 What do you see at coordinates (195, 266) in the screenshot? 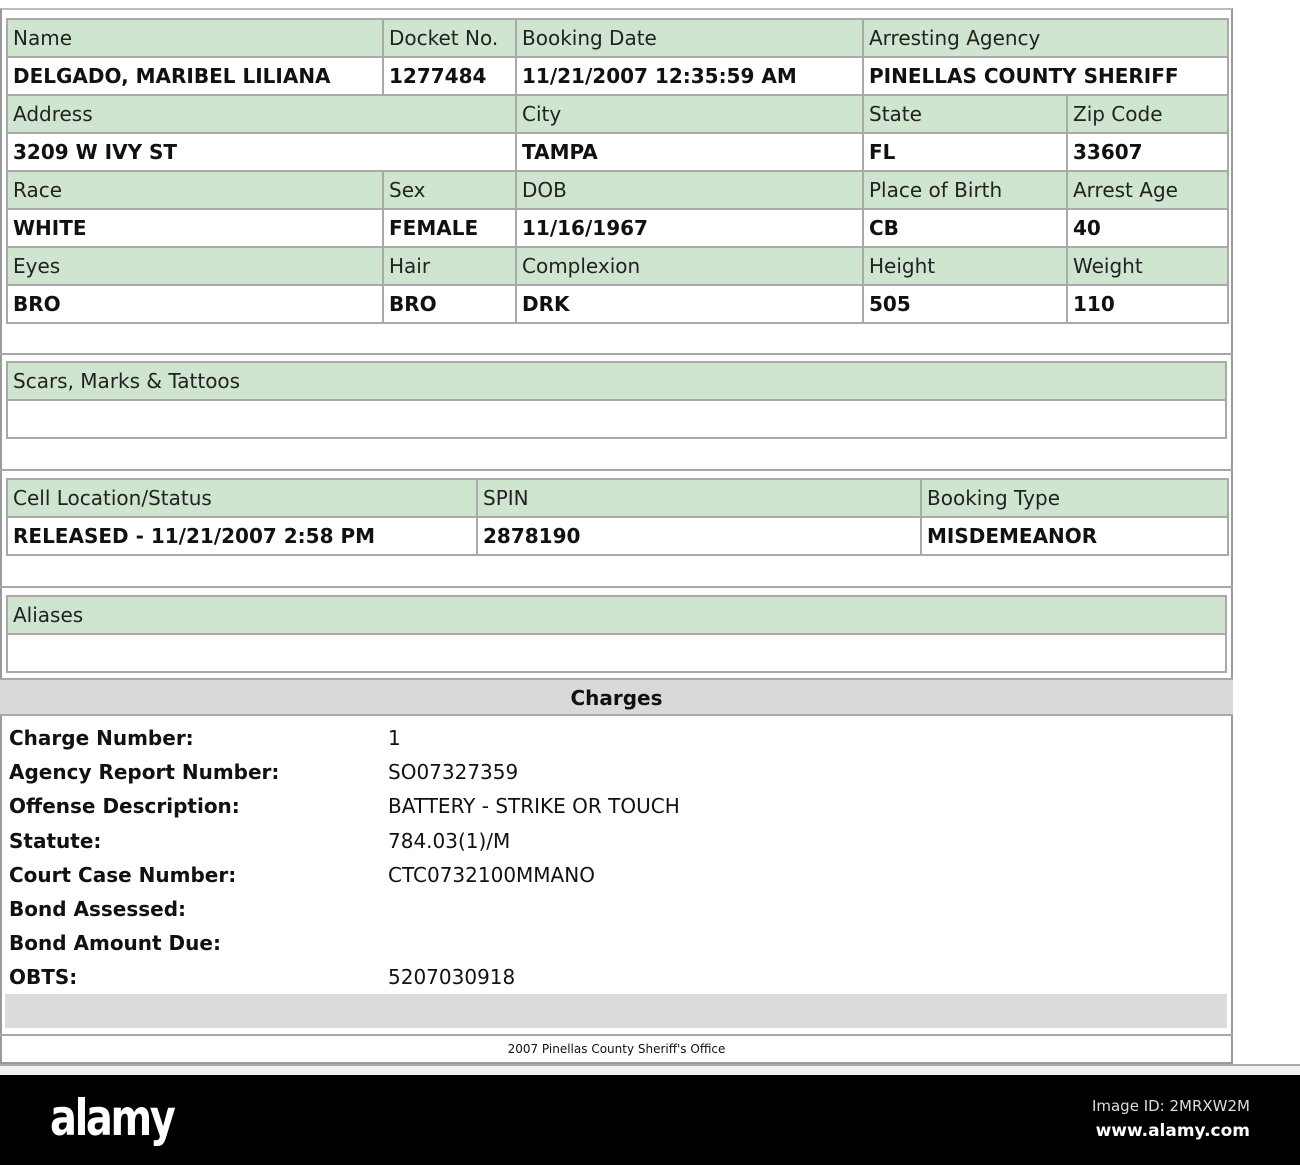
I see `eyes-header: Eyes` at bounding box center [195, 266].